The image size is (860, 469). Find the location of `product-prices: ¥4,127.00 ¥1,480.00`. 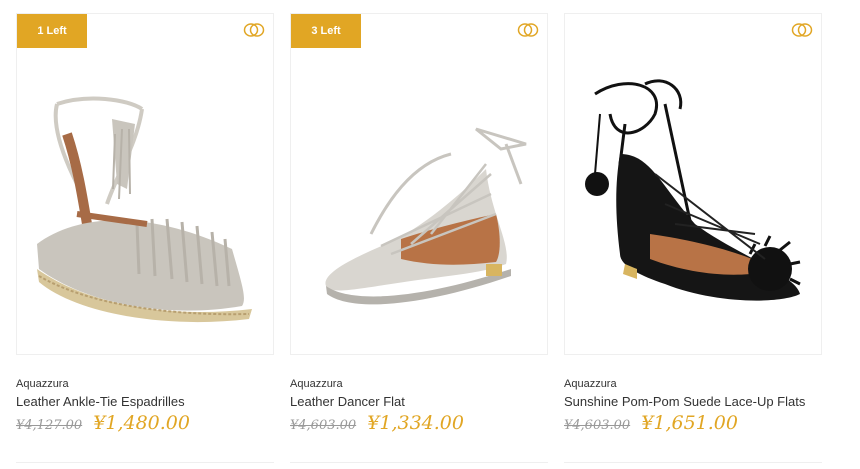

product-prices: ¥4,127.00 ¥1,480.00 is located at coordinates (103, 423).